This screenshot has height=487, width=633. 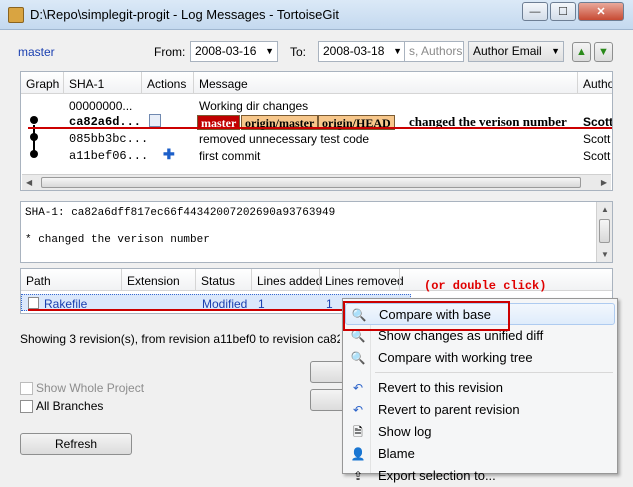 What do you see at coordinates (284, 139) in the screenshot?
I see `message-cell: removed unnecessary test code` at bounding box center [284, 139].